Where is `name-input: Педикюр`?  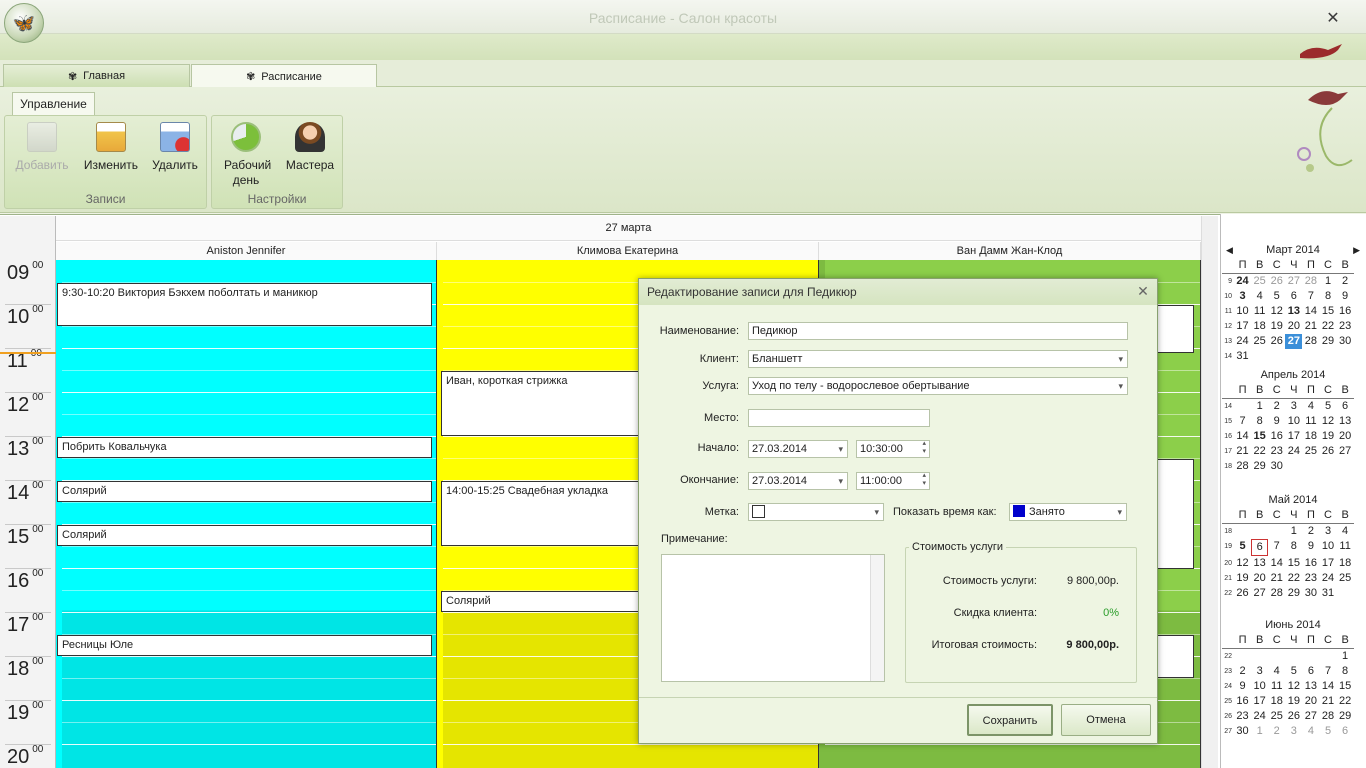
name-input: Педикюр is located at coordinates (938, 331).